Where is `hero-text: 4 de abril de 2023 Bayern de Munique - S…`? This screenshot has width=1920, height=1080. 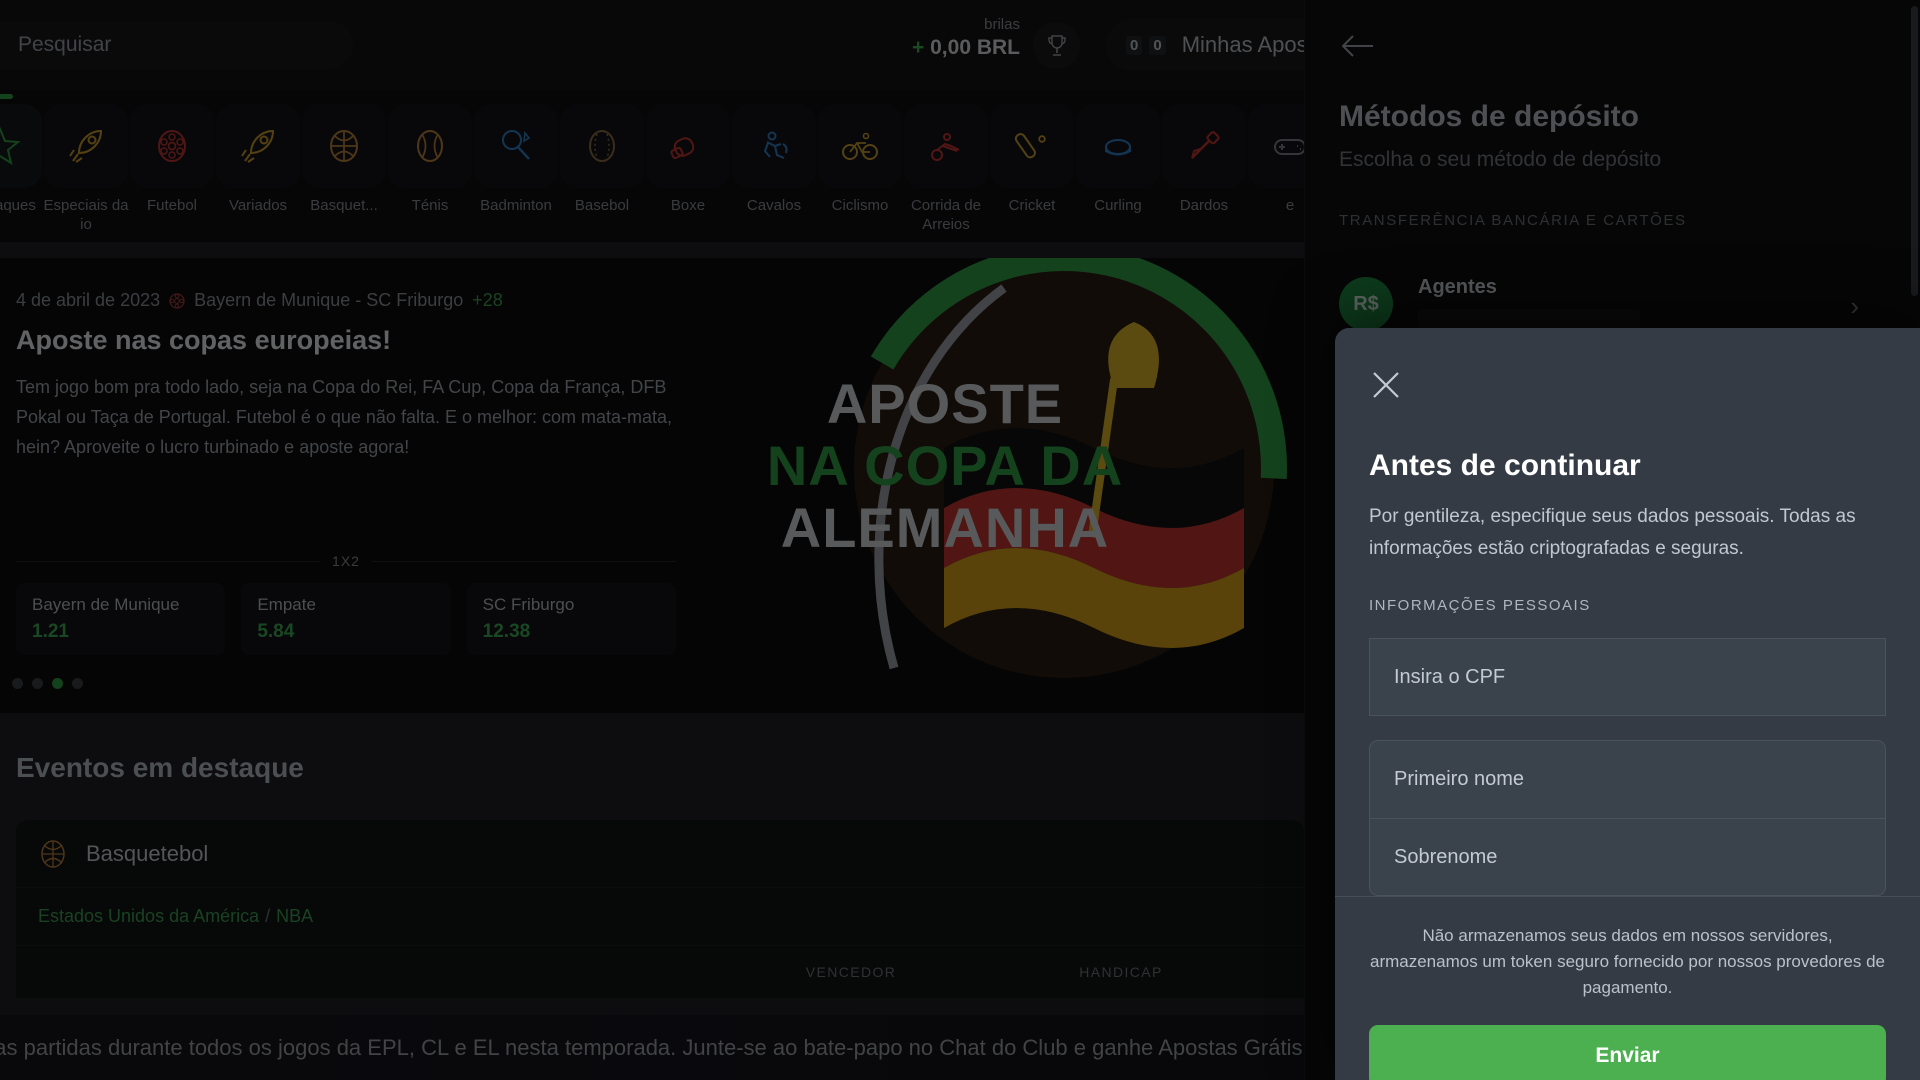 hero-text: 4 de abril de 2023 Bayern de Munique - S… is located at coordinates (346, 376).